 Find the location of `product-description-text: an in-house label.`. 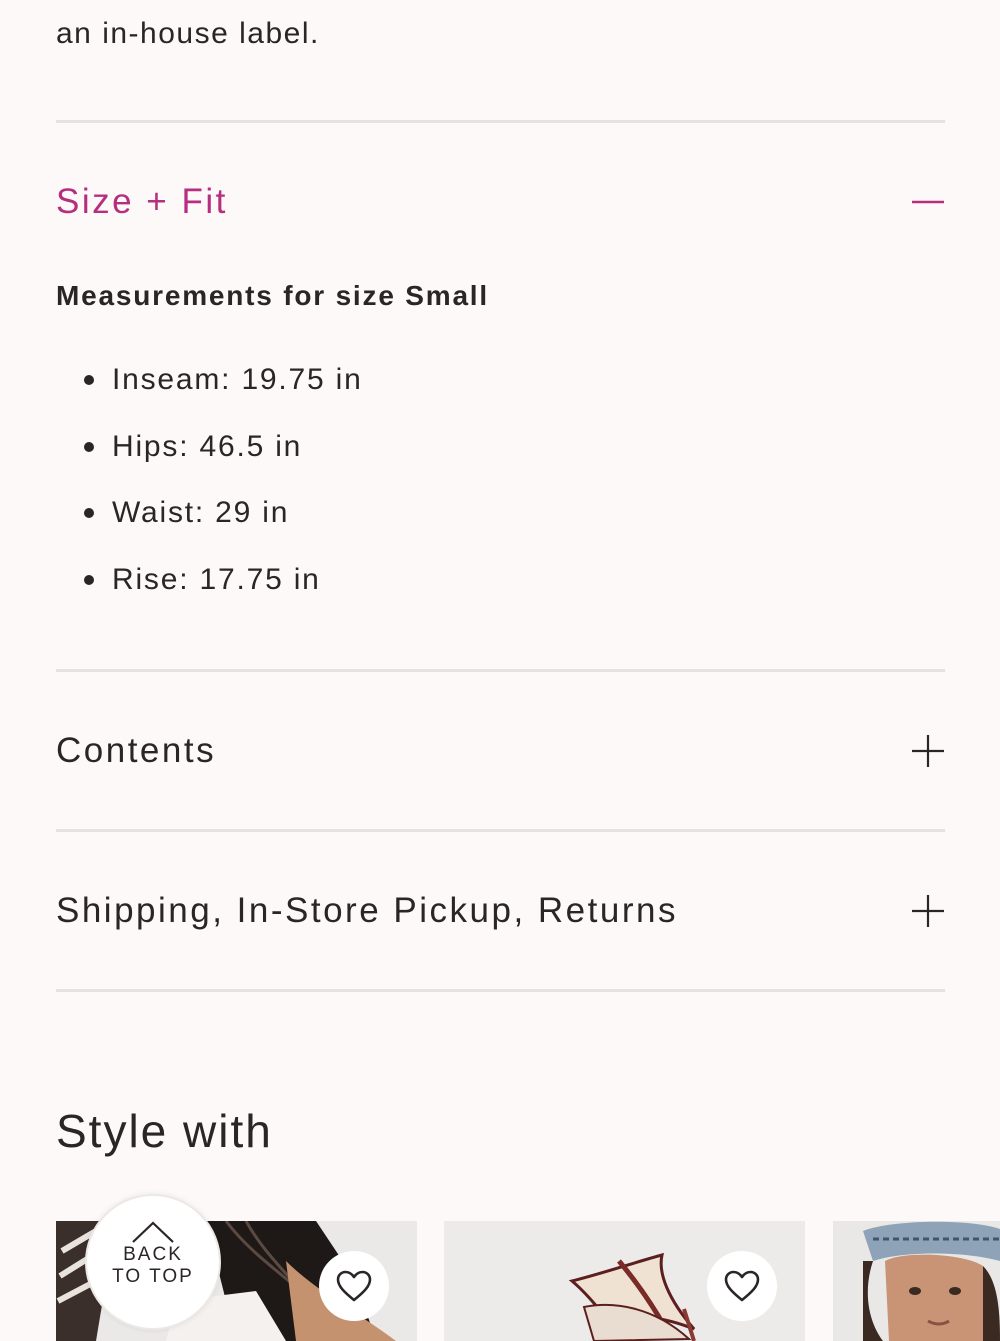

product-description-text: an in-house label. is located at coordinates (188, 33).